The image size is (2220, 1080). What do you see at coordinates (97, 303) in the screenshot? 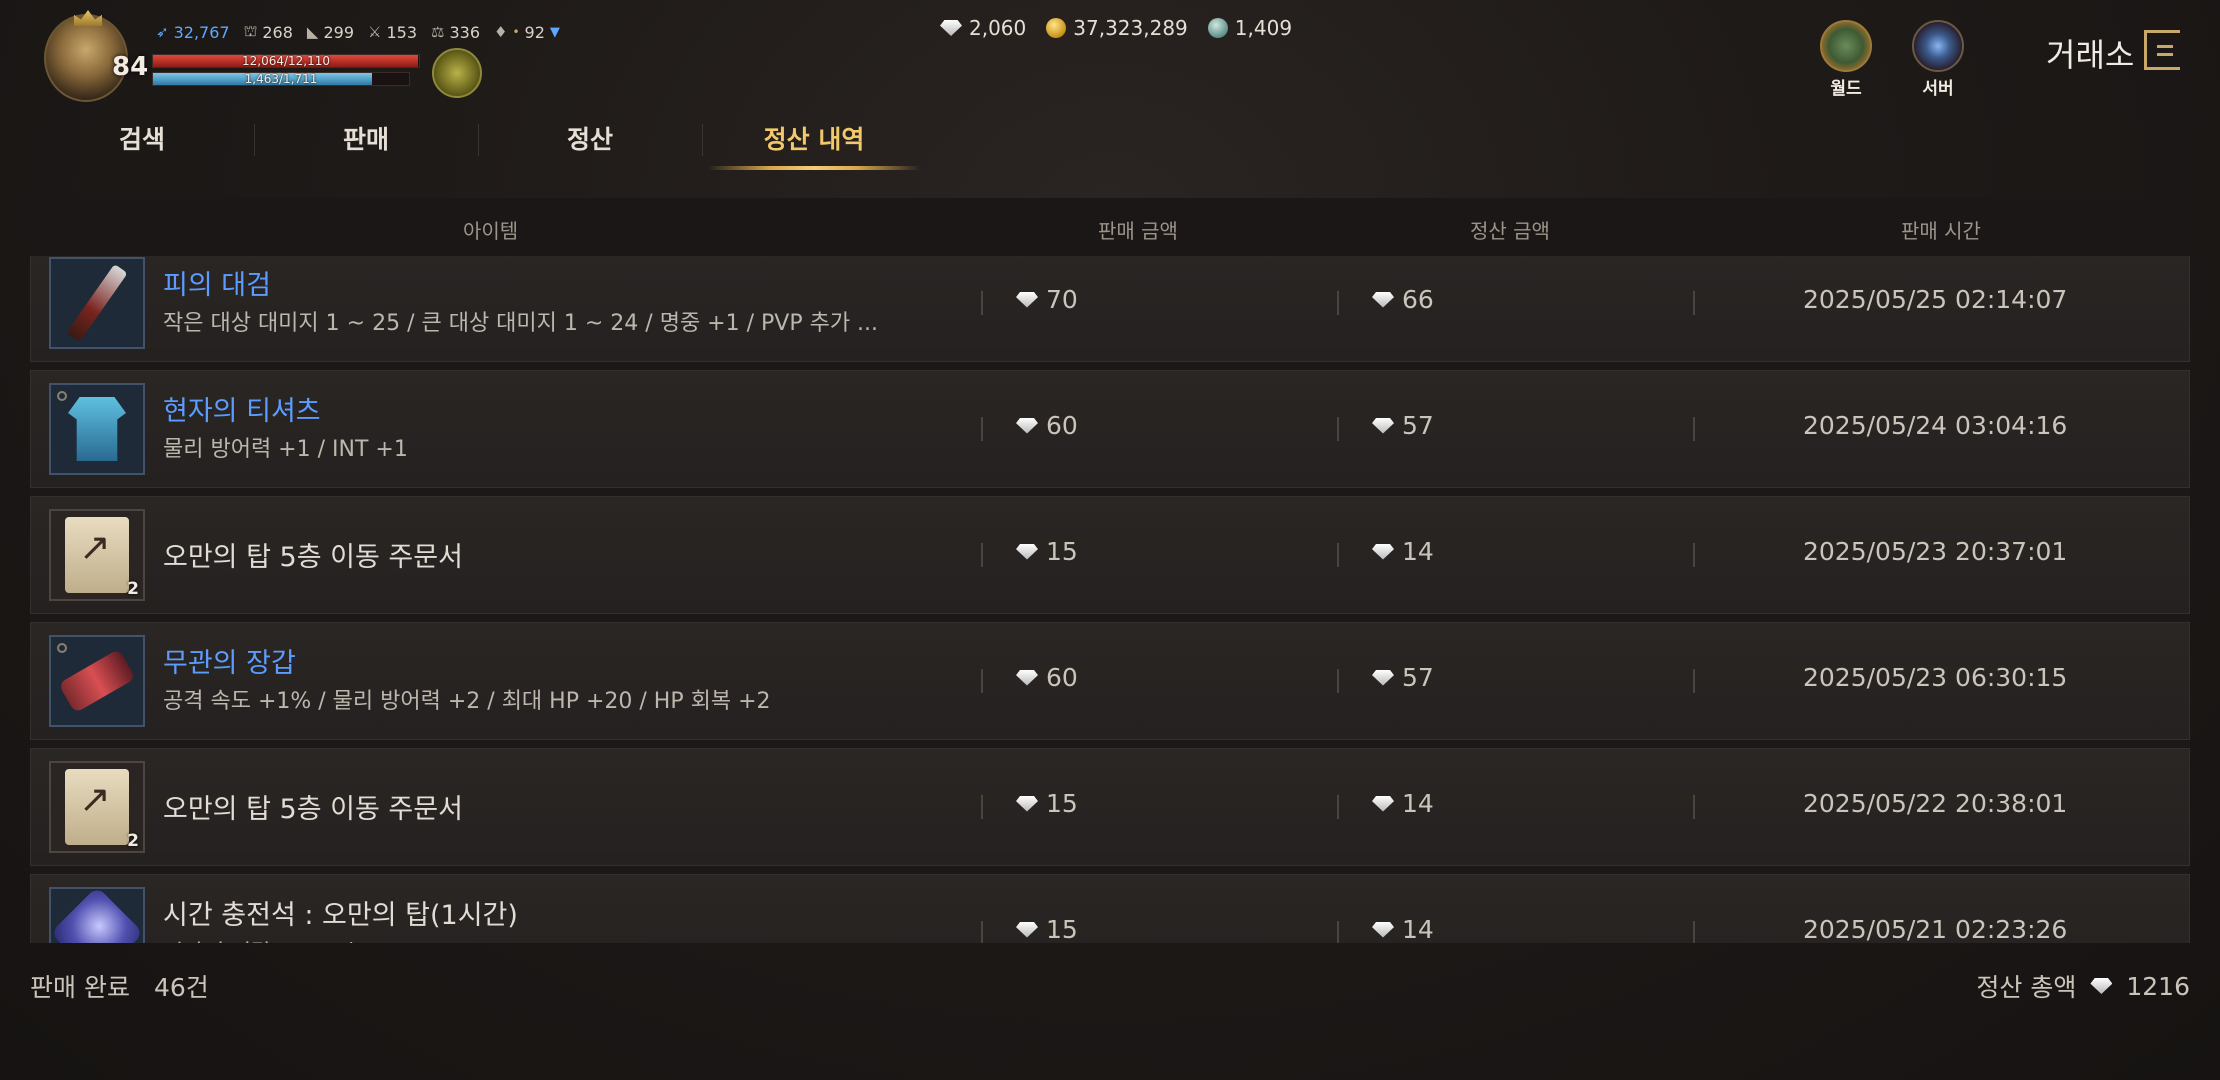
I see `greatsword-icon` at bounding box center [97, 303].